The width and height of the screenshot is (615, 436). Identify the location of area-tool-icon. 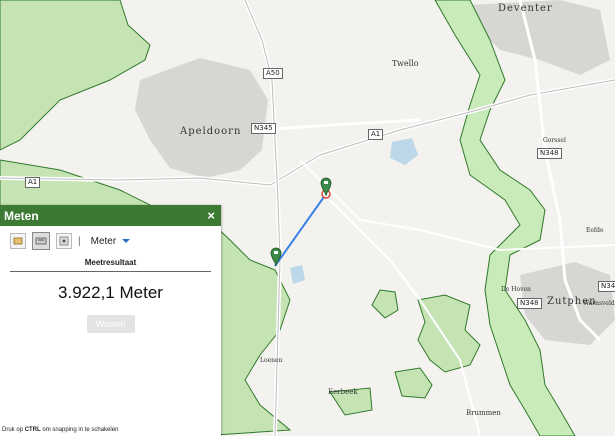
(18, 241).